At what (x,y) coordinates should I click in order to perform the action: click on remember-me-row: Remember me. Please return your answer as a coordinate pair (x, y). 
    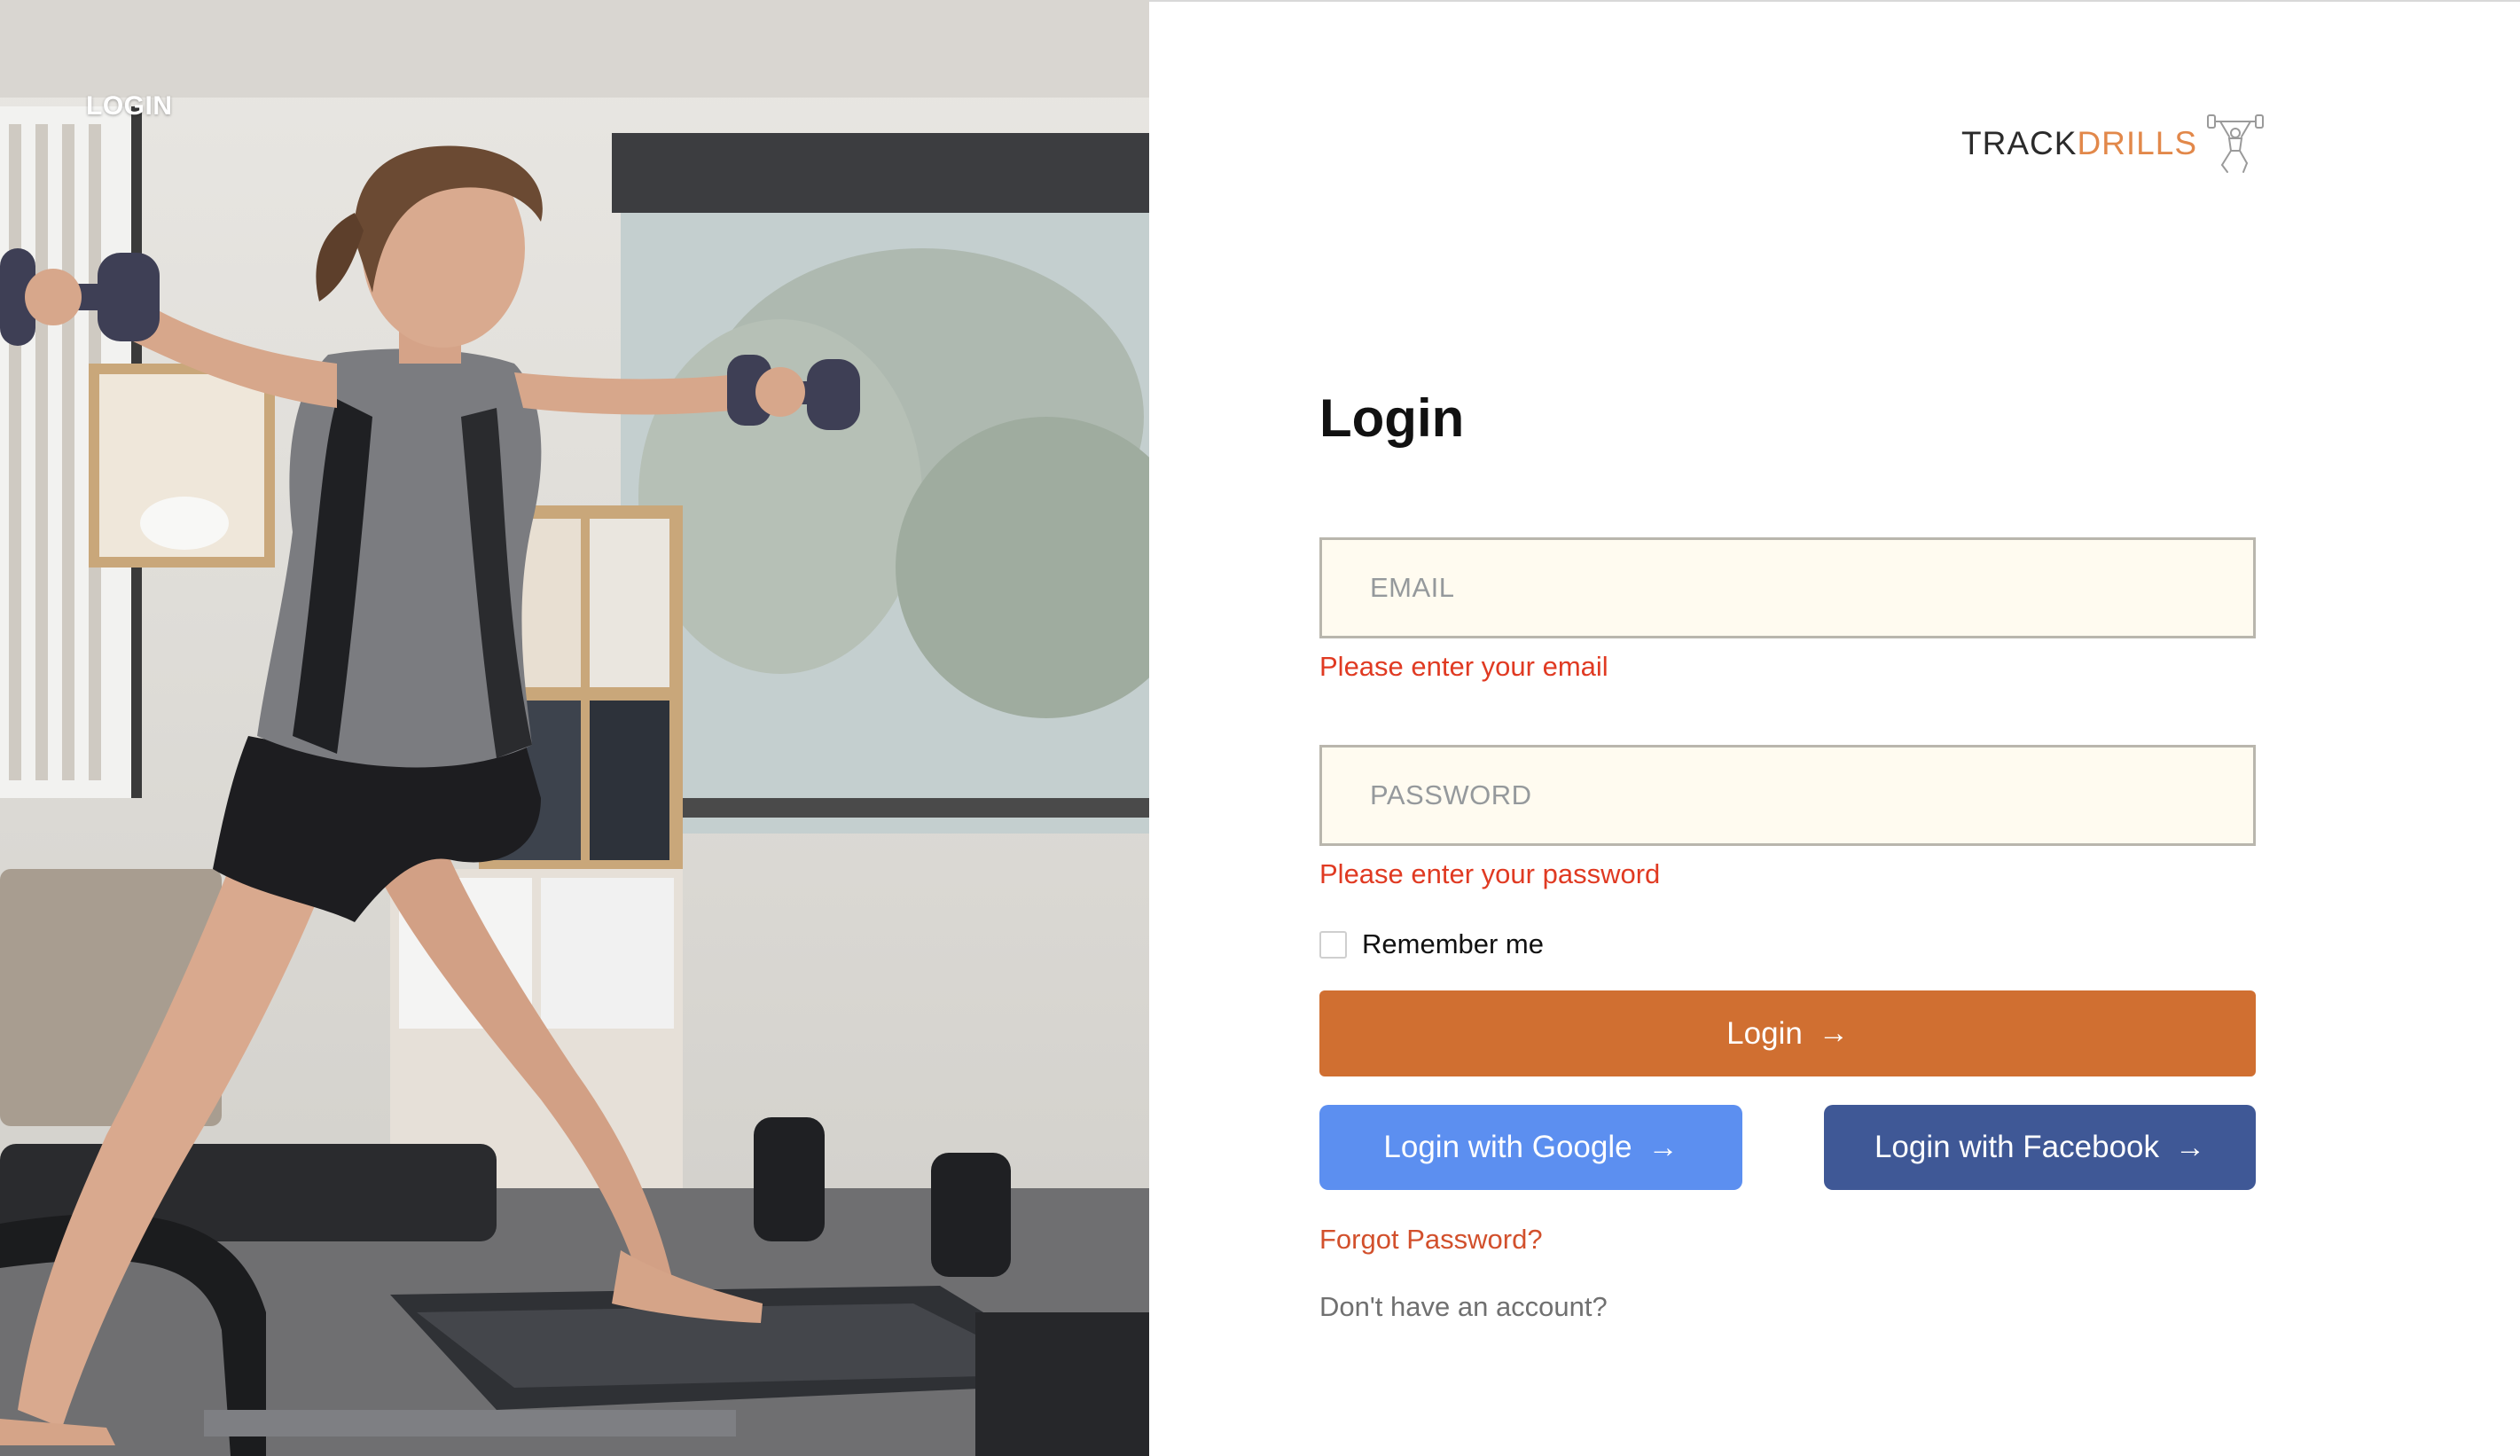
    Looking at the image, I should click on (1787, 944).